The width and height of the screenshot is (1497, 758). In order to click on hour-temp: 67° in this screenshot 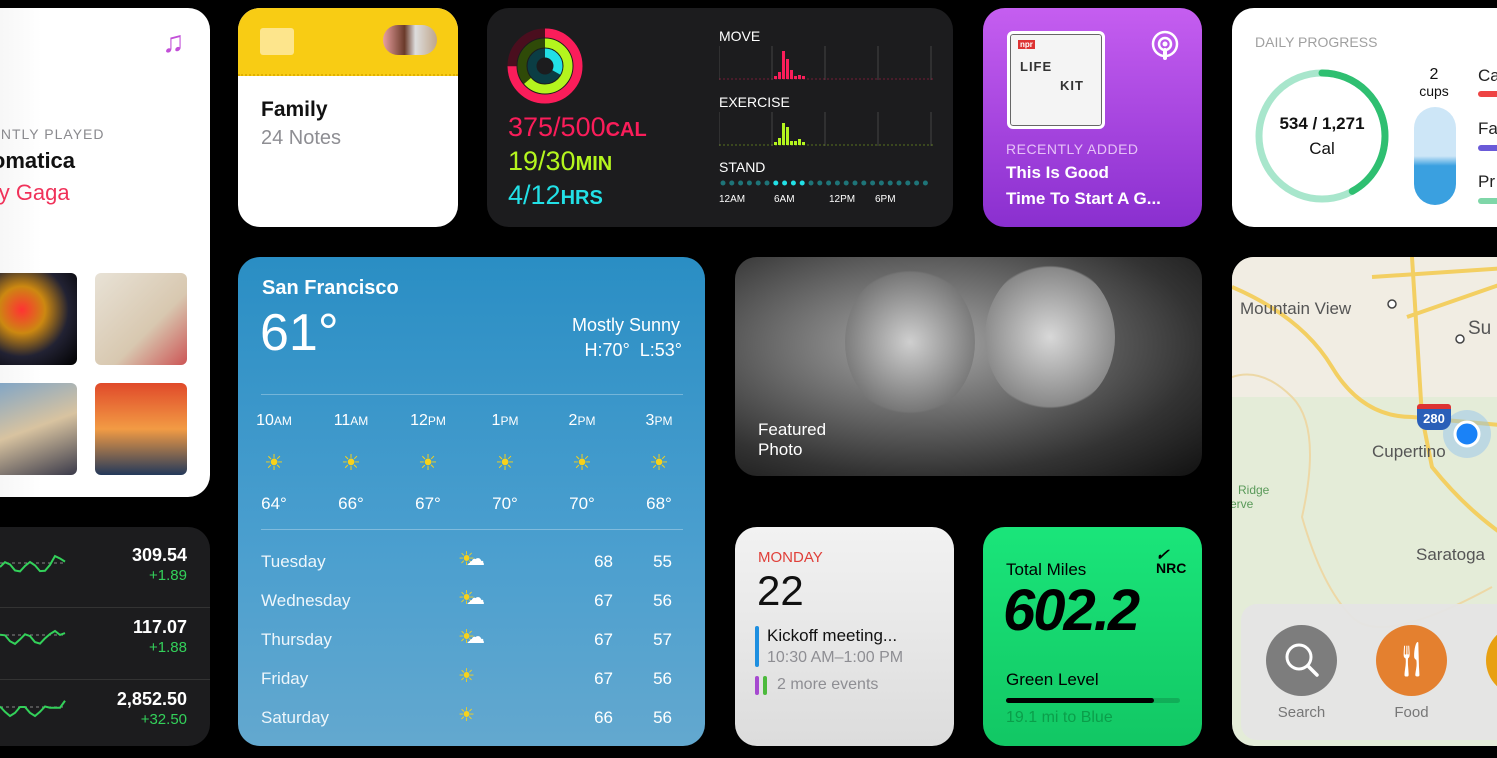, I will do `click(428, 503)`.